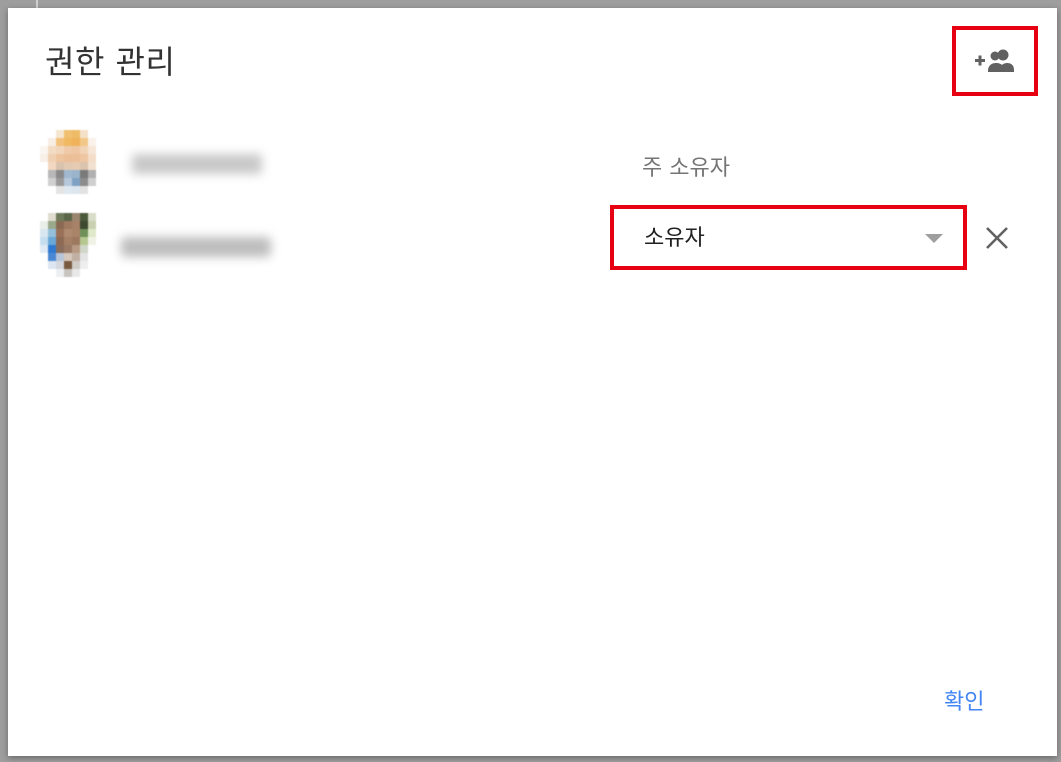 This screenshot has height=762, width=1061. I want to click on remove-member-button, so click(997, 238).